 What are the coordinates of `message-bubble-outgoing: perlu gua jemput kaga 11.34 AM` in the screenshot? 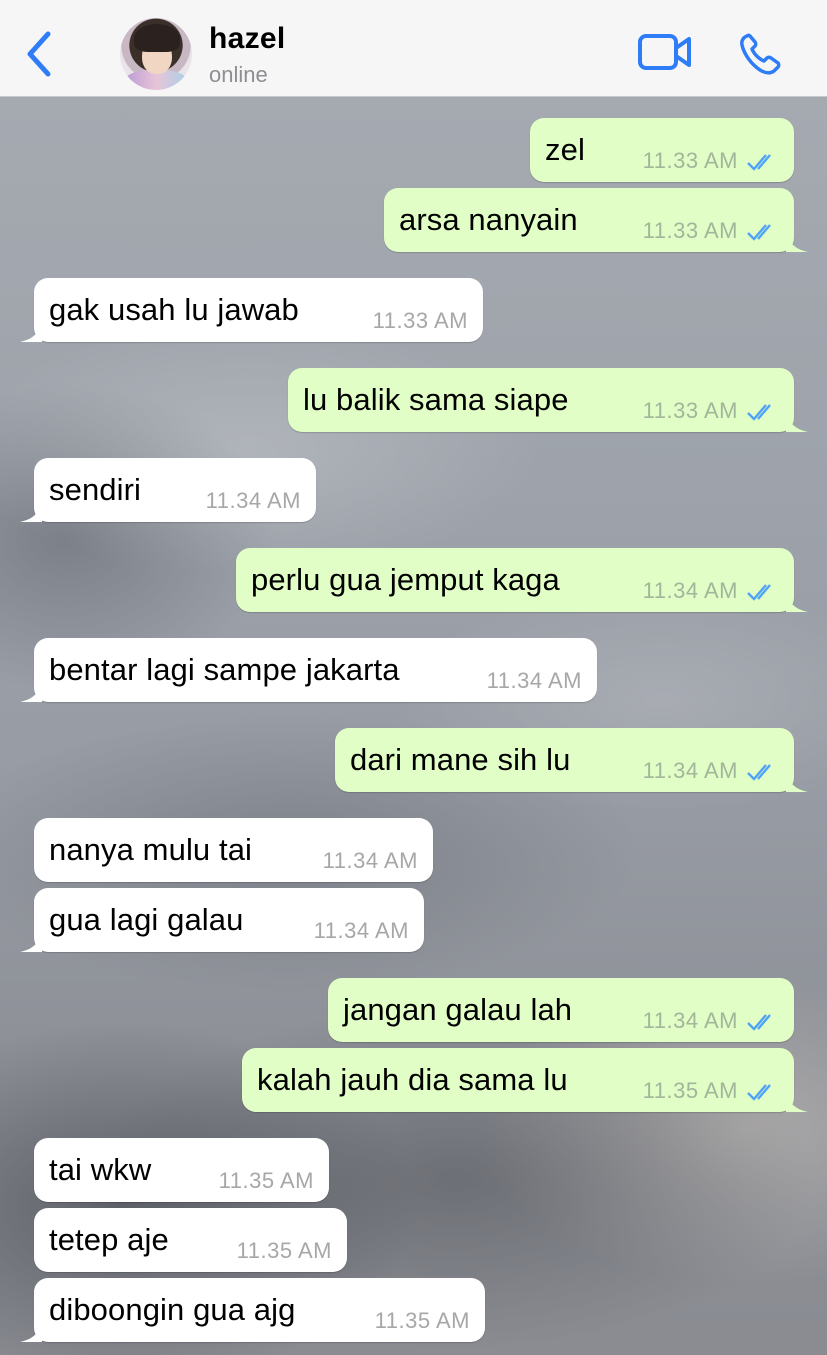 It's located at (522, 580).